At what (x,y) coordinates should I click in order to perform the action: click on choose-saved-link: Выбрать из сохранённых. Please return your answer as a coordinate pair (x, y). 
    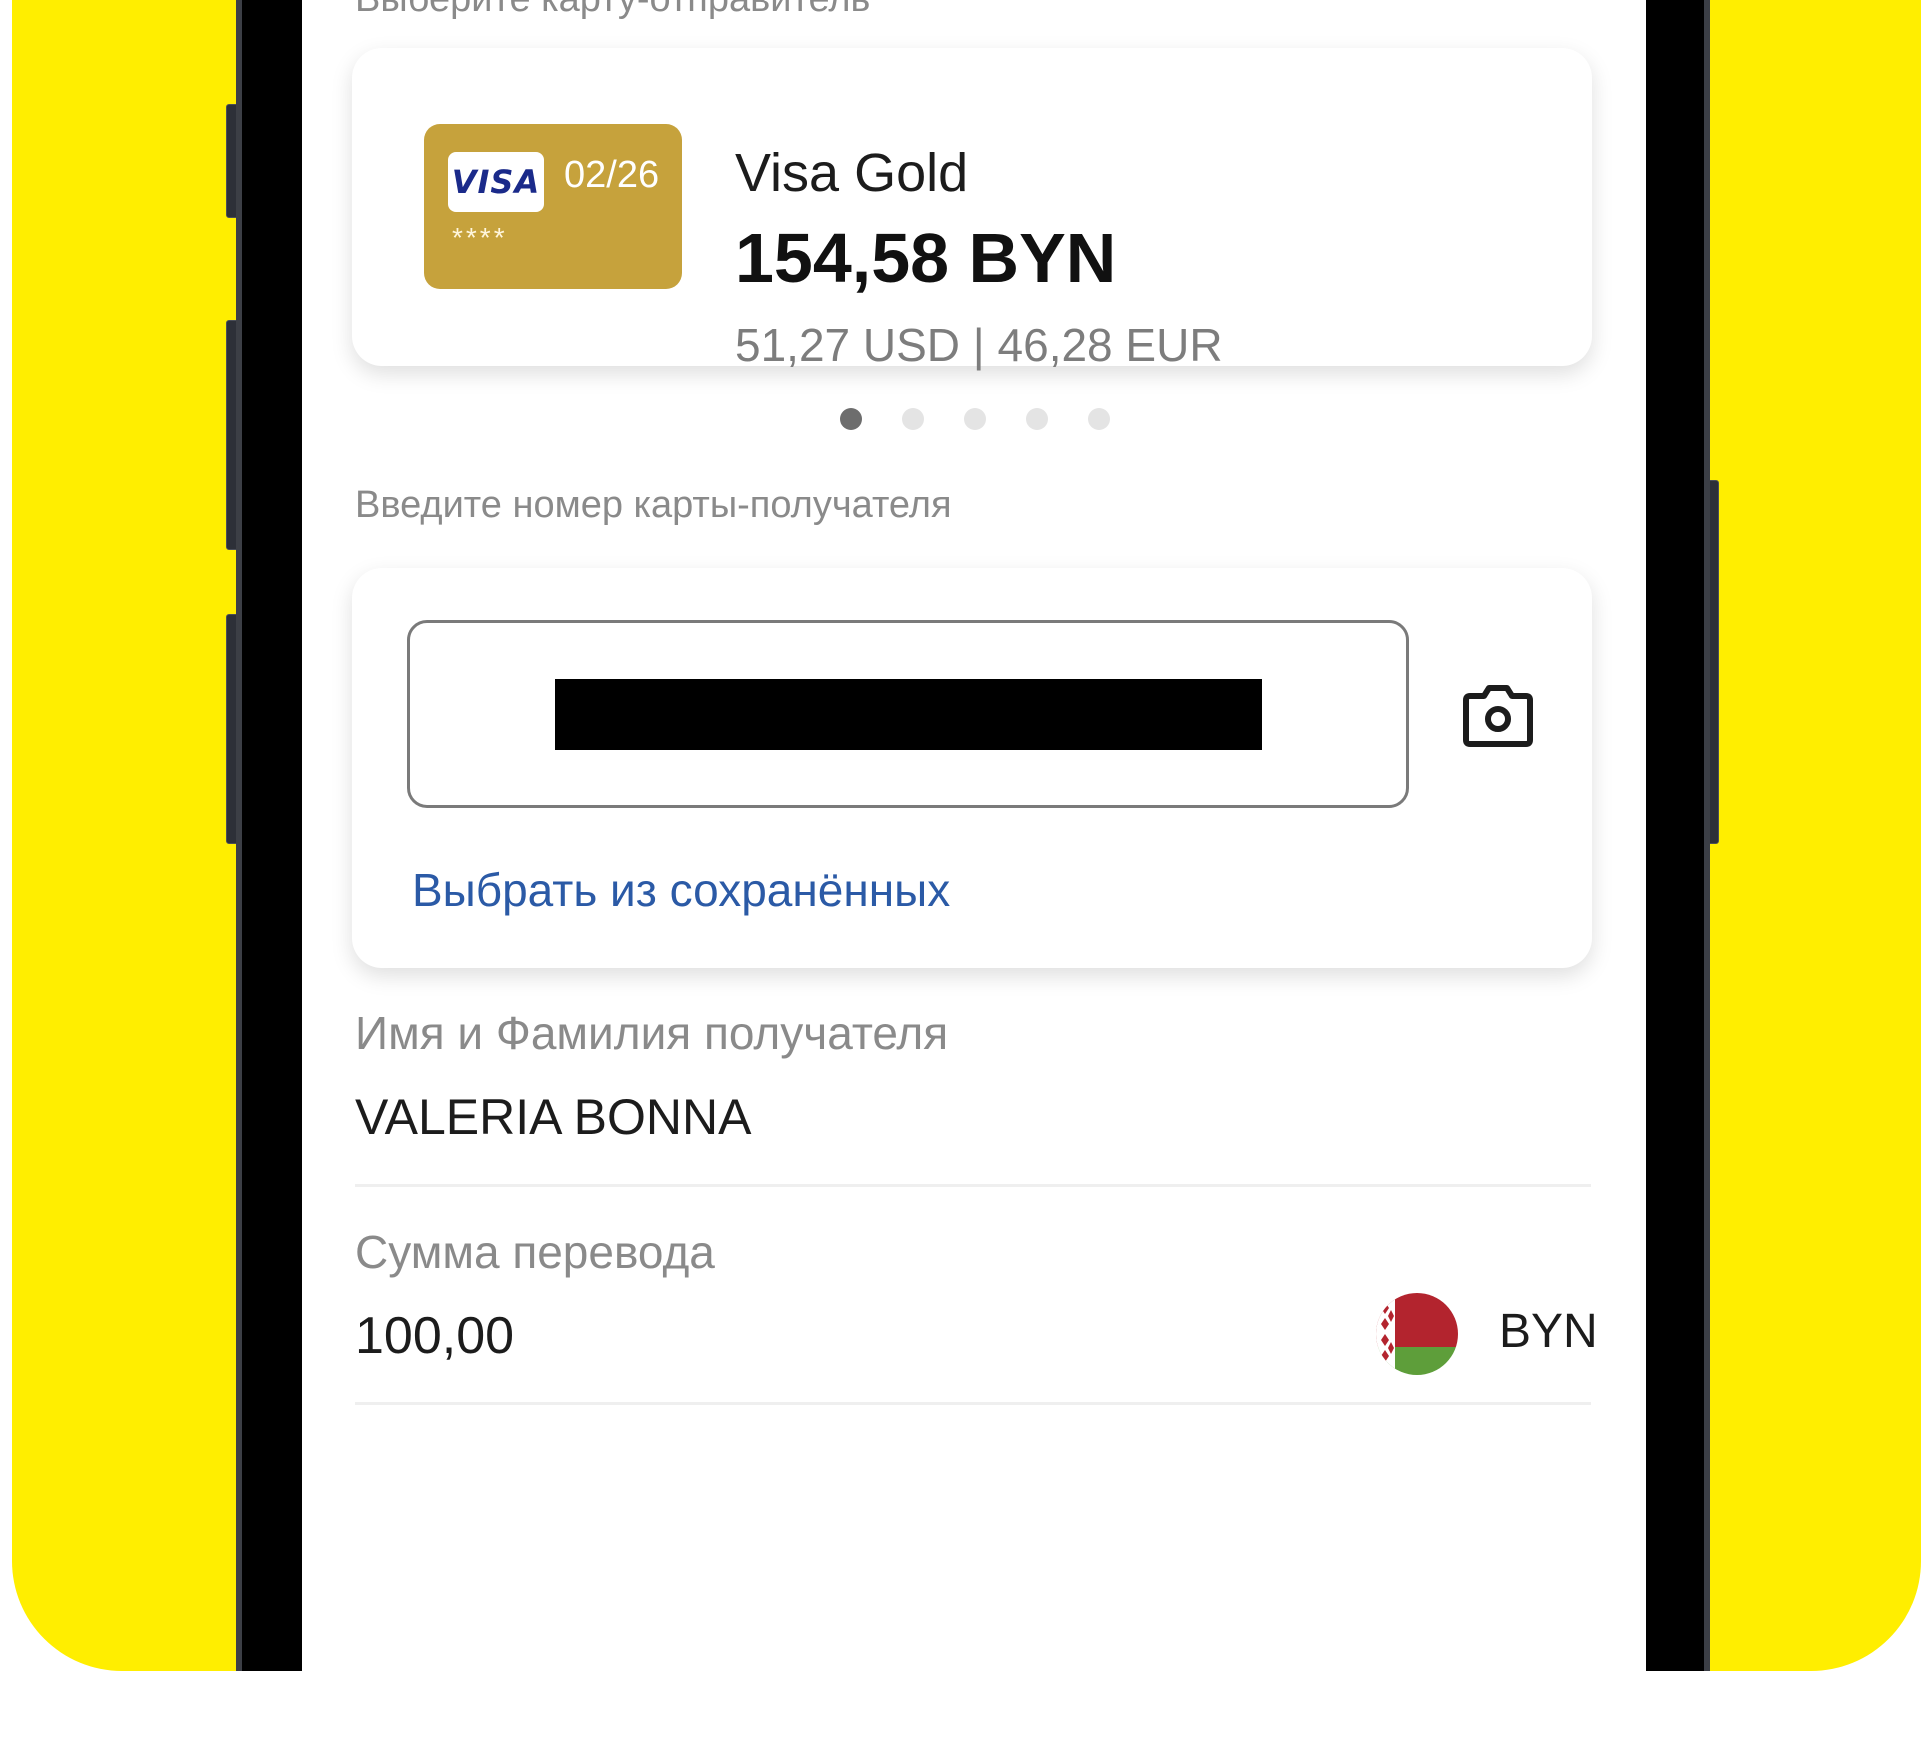
    Looking at the image, I should click on (681, 890).